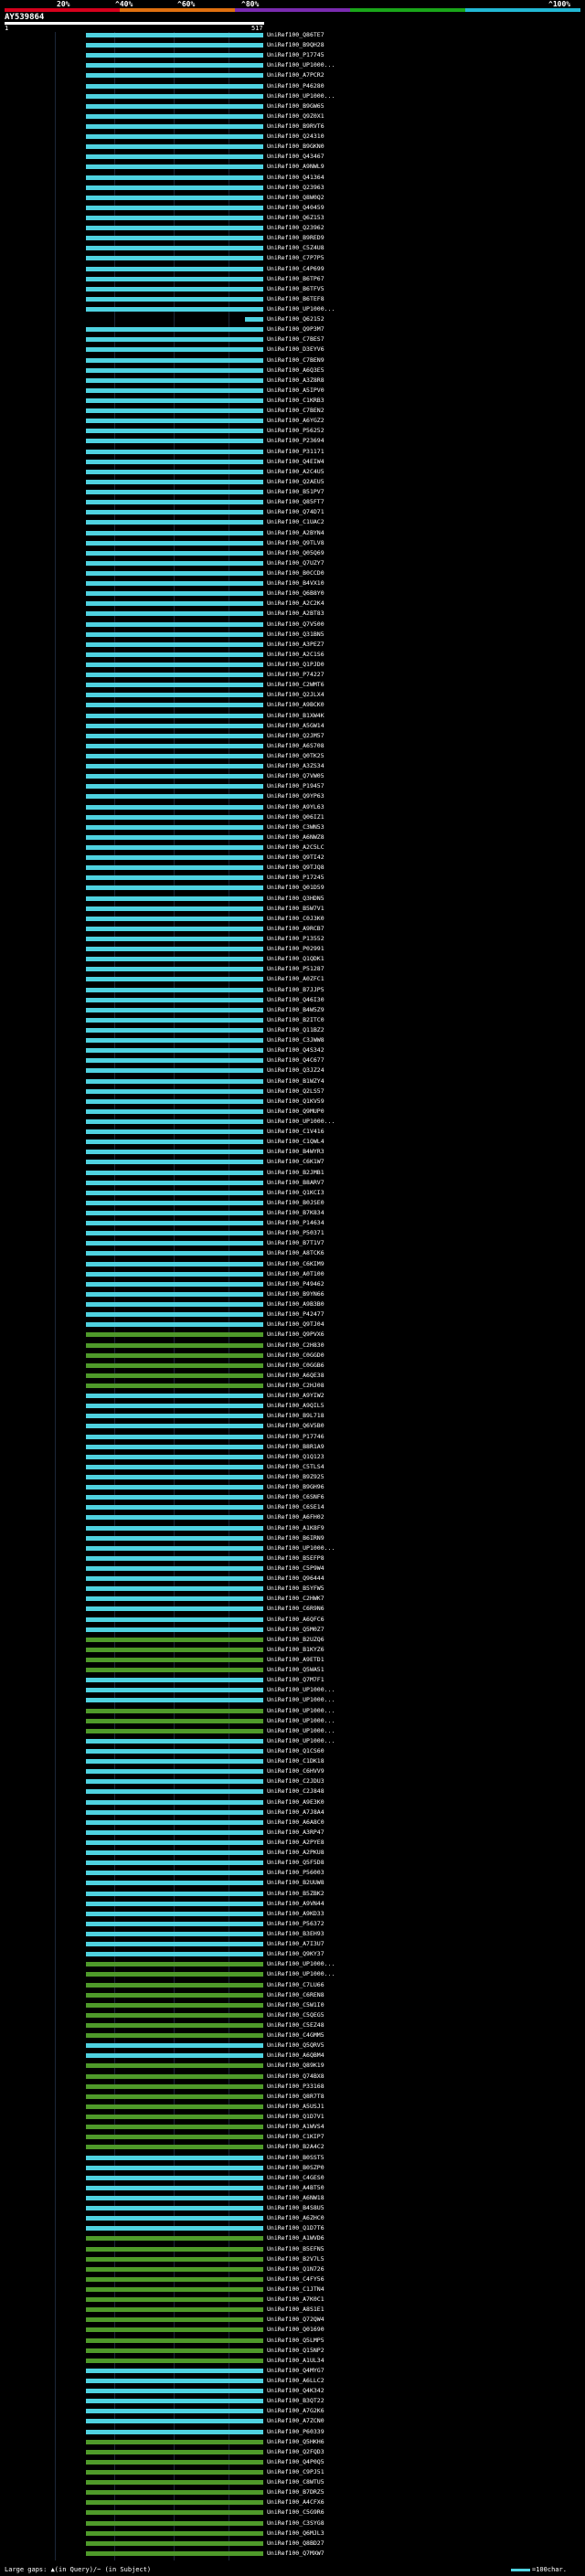 The image size is (585, 2576). Describe the element at coordinates (296, 1649) in the screenshot. I see `hit-label: UniRef100_B1KYZ6` at that location.